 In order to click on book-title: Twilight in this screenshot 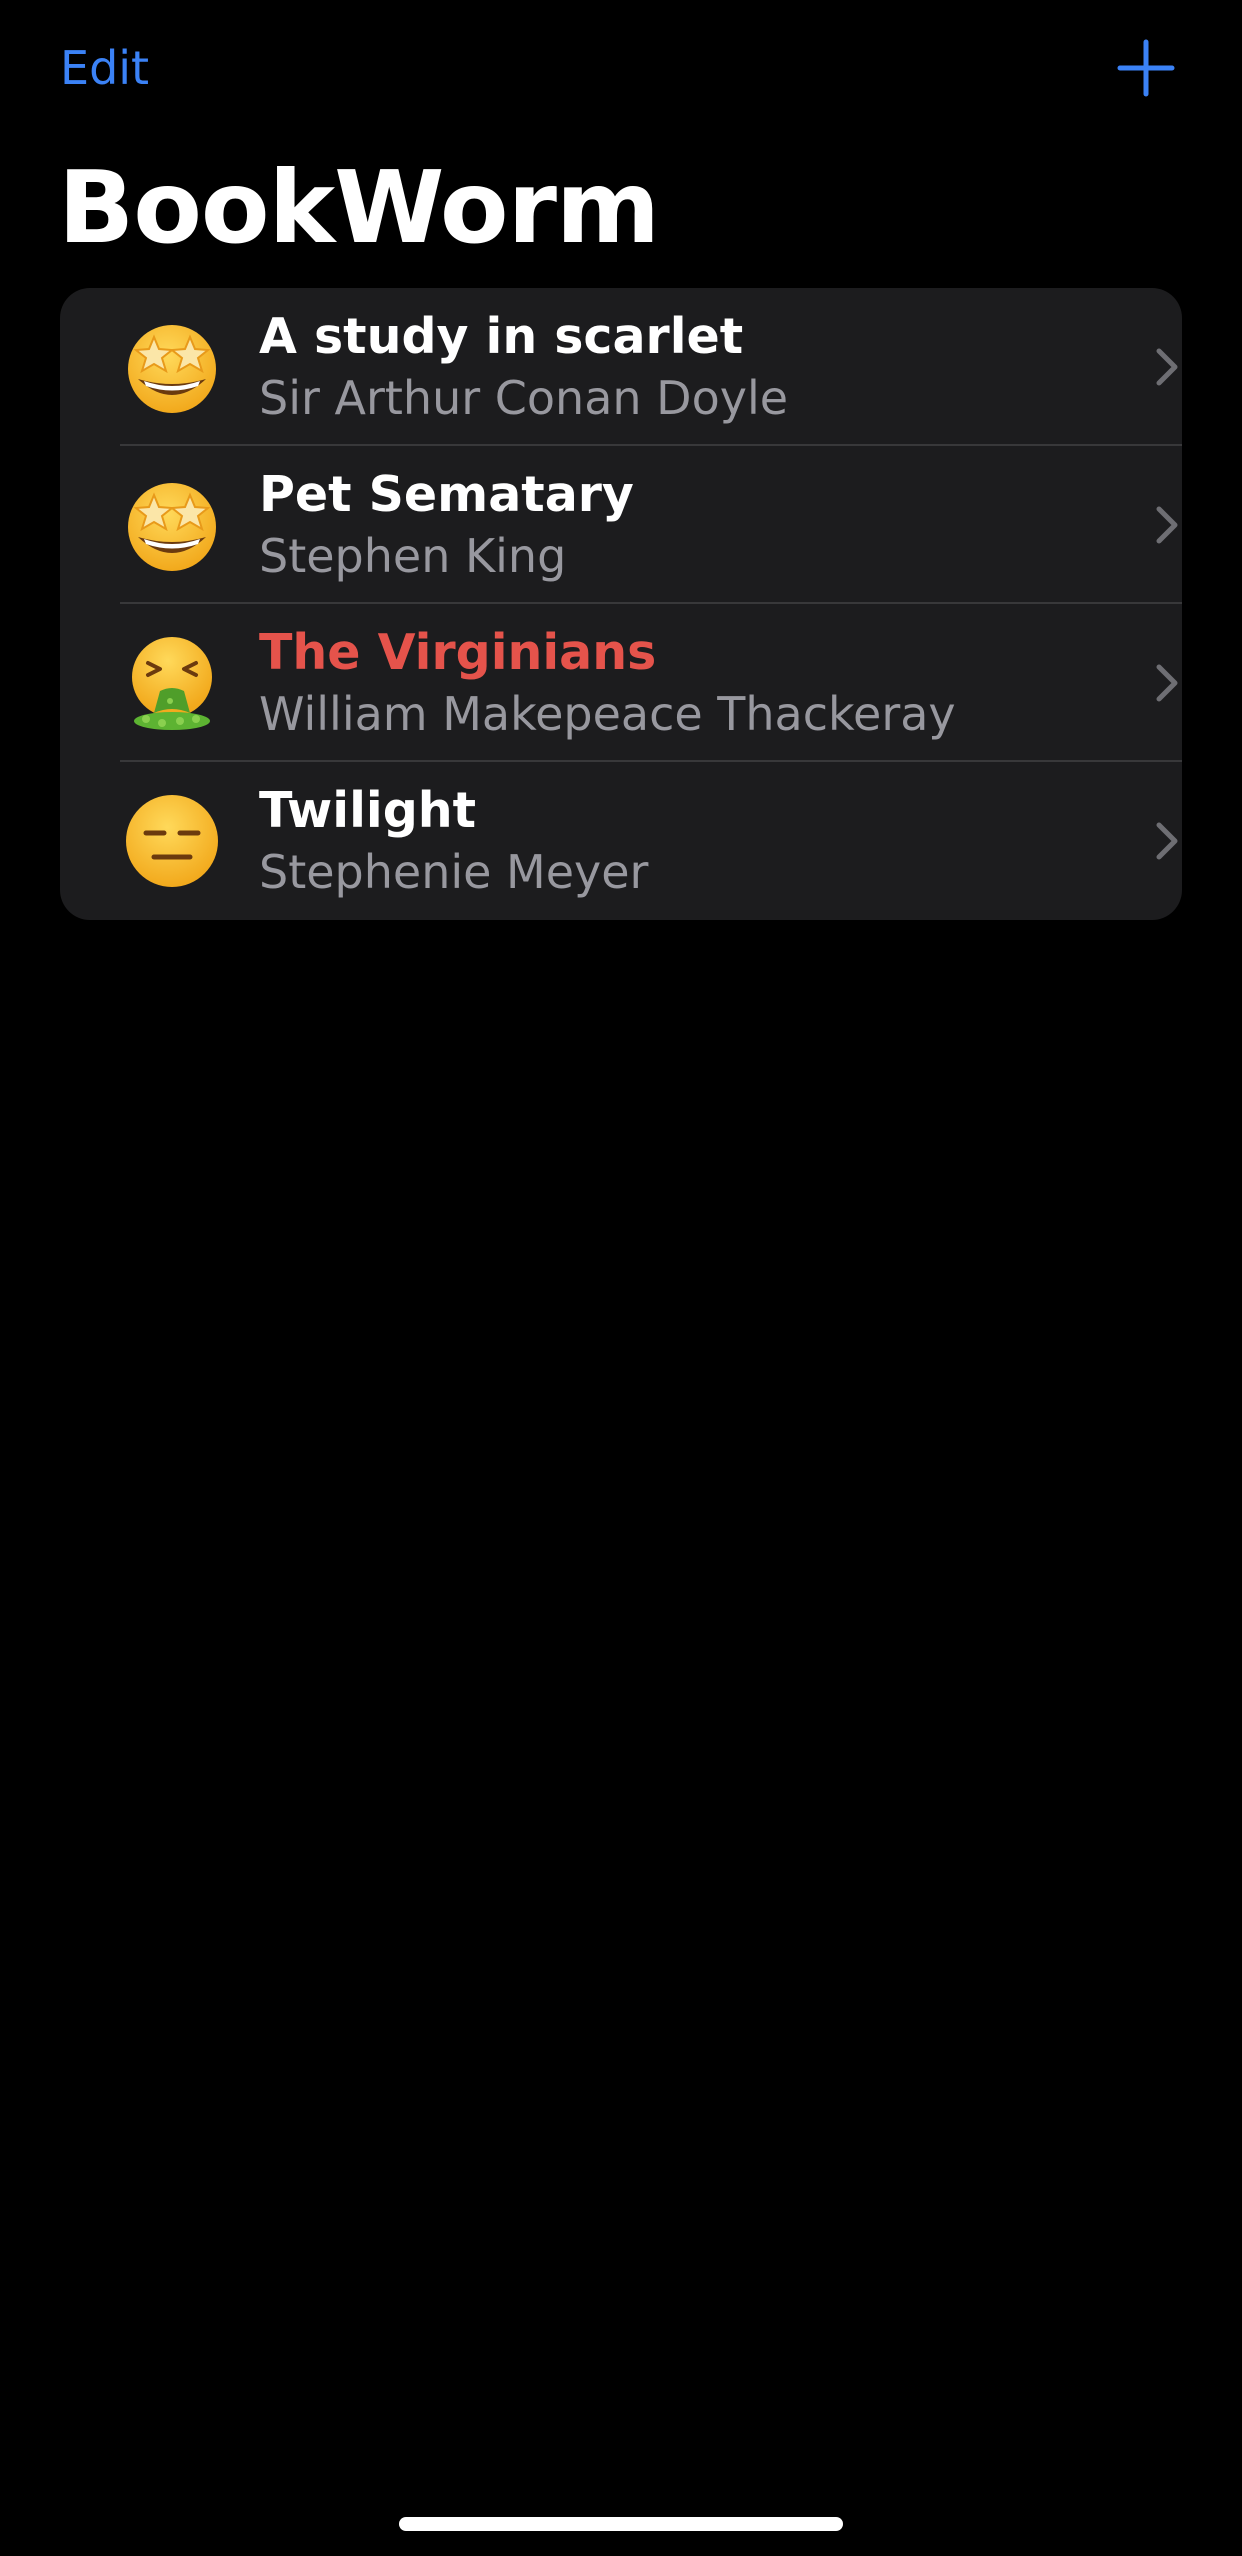, I will do `click(368, 810)`.